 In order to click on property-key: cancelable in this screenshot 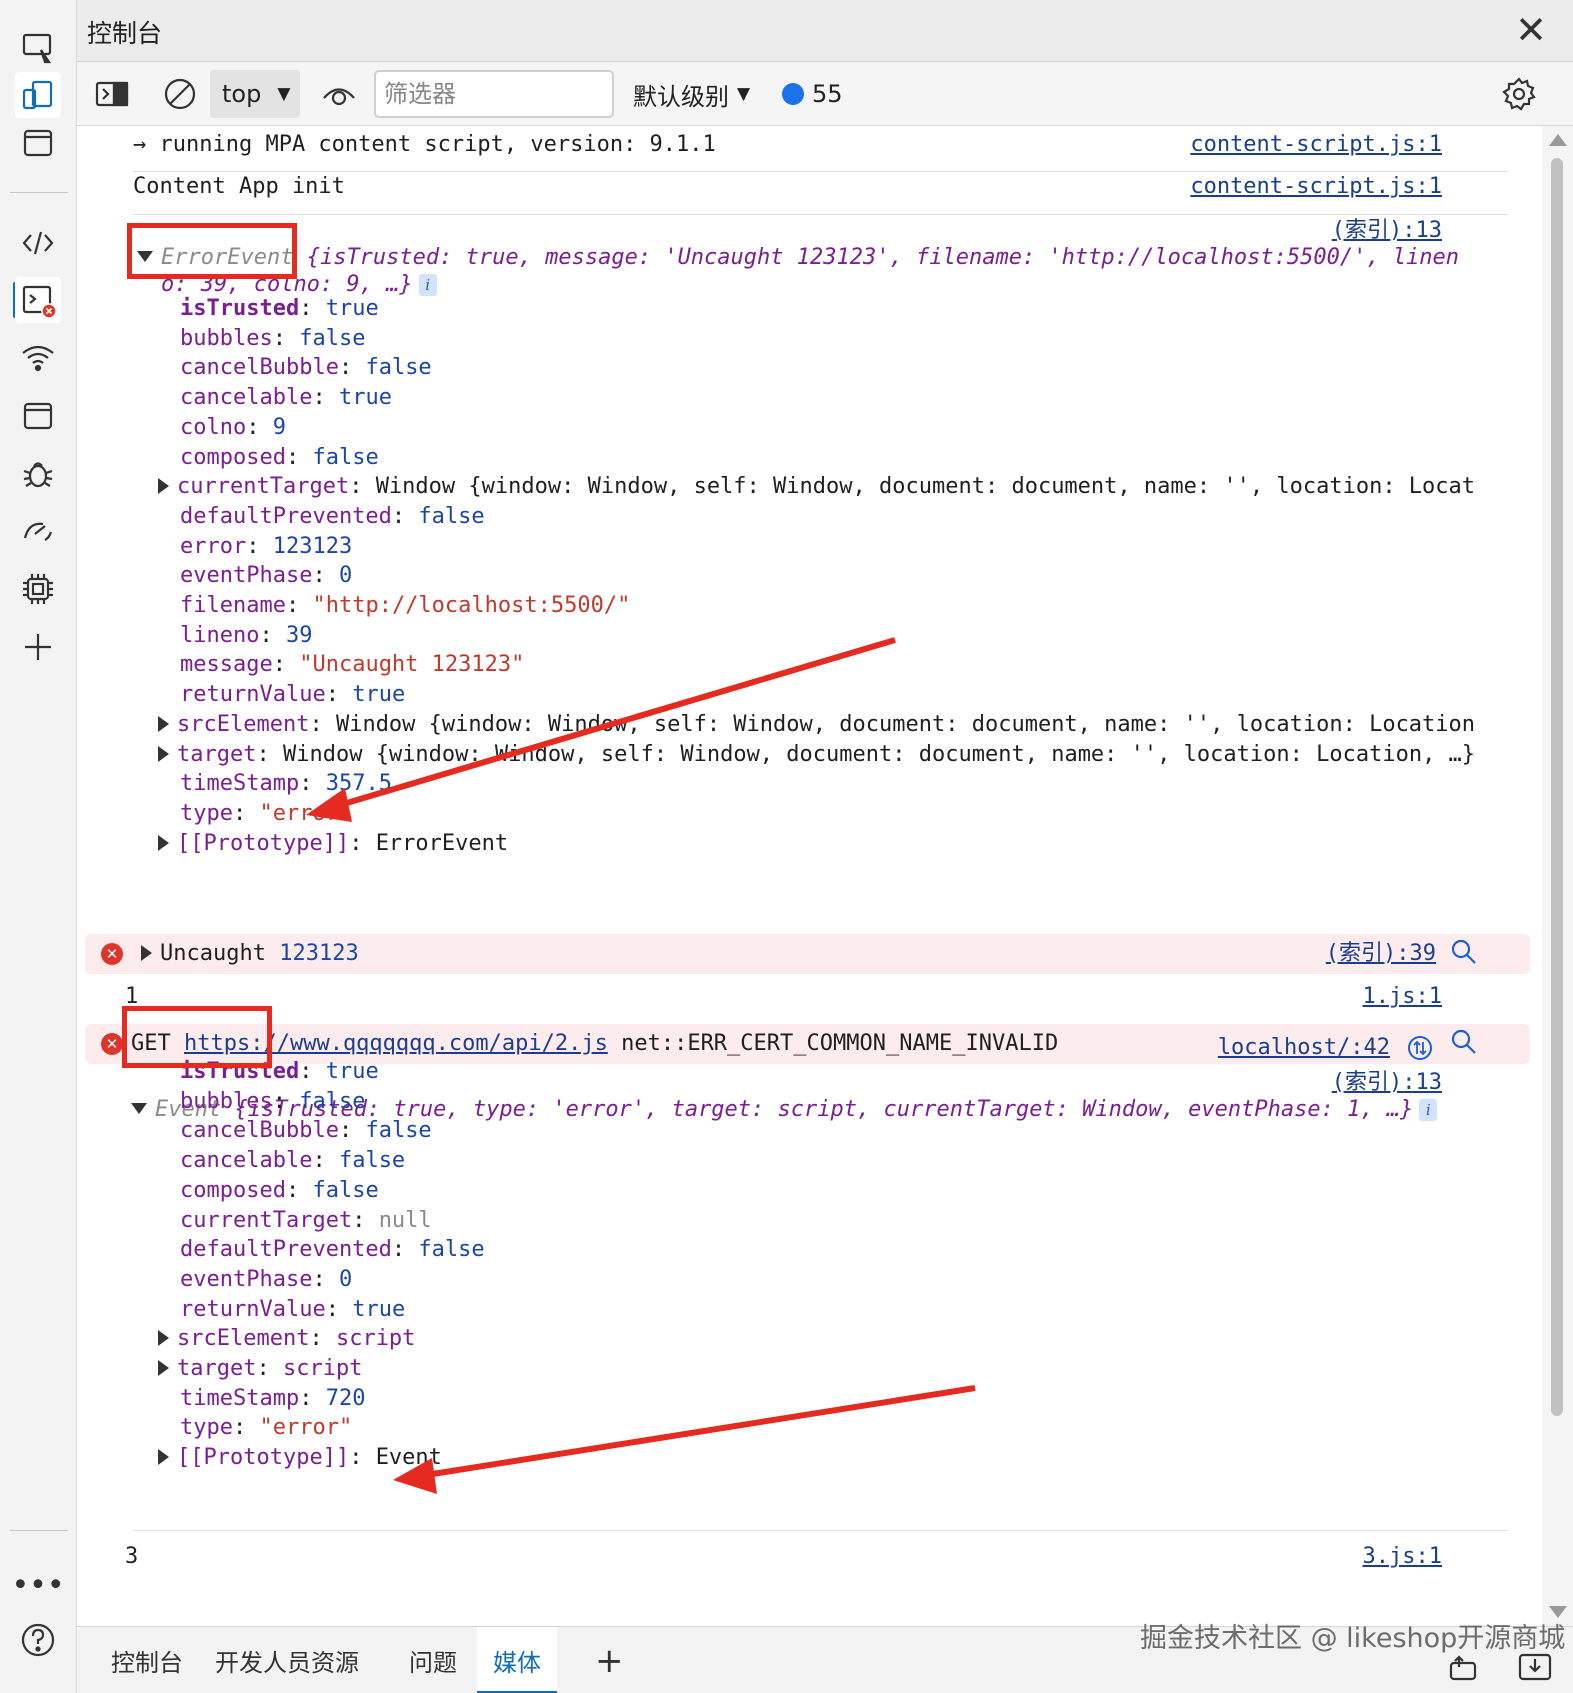, I will do `click(246, 1161)`.